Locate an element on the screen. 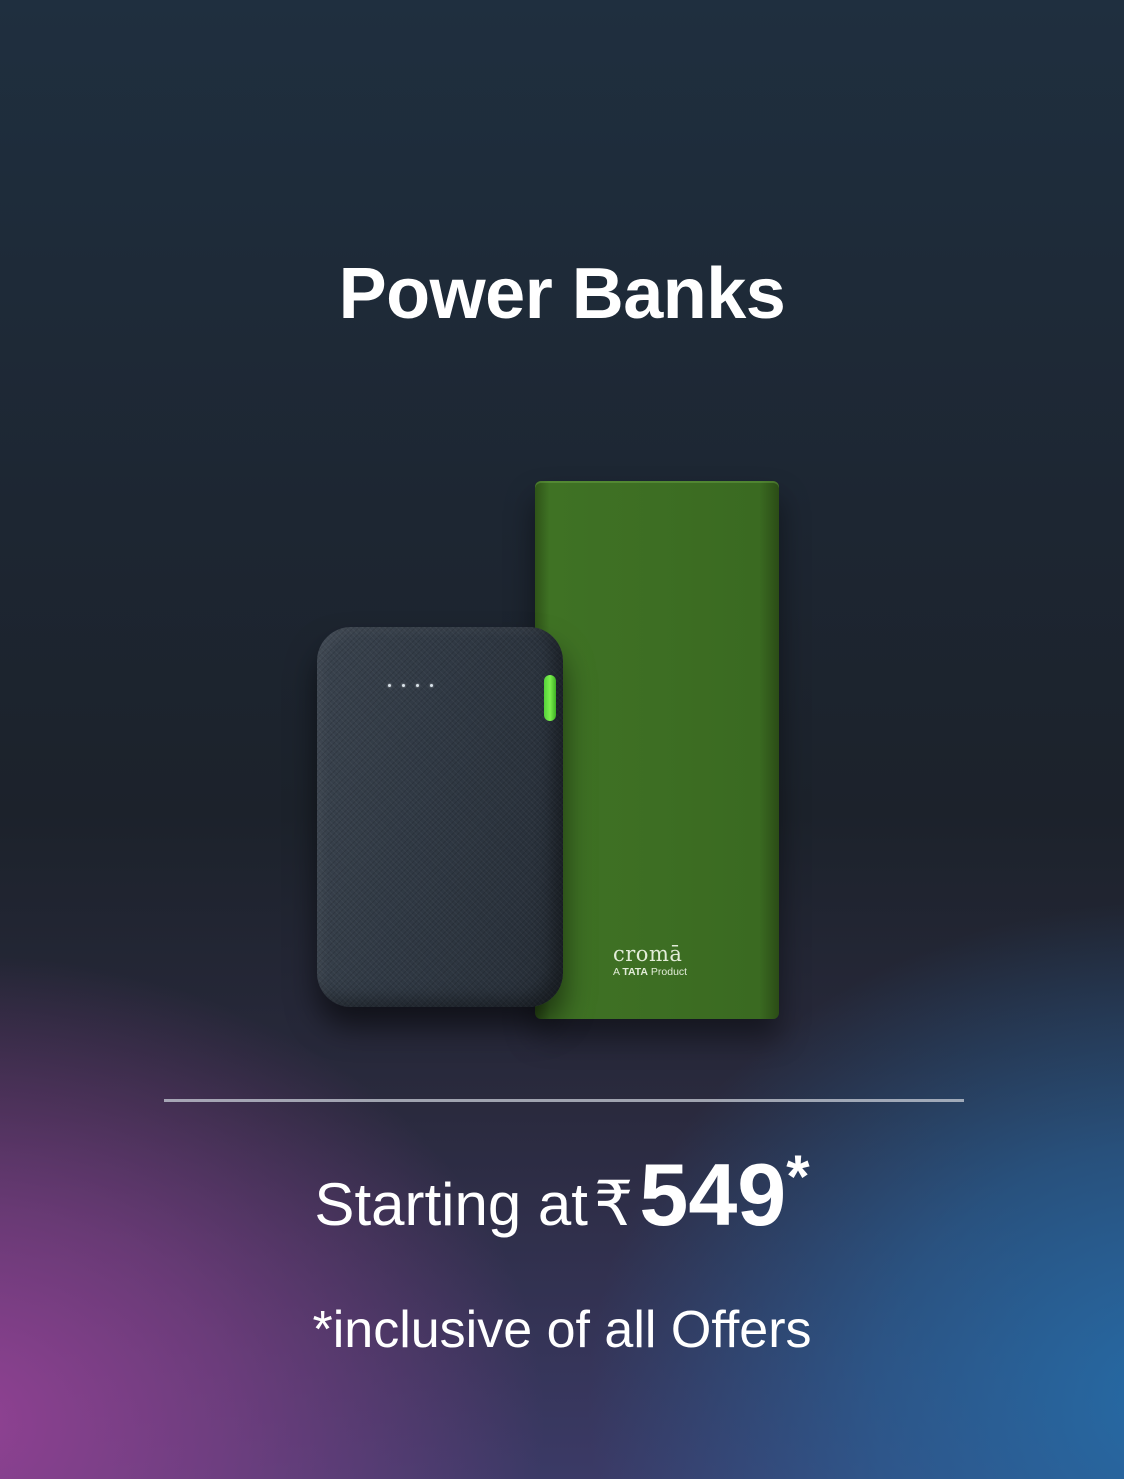  croma-logo: cromā A TATA Product is located at coordinates (650, 961).